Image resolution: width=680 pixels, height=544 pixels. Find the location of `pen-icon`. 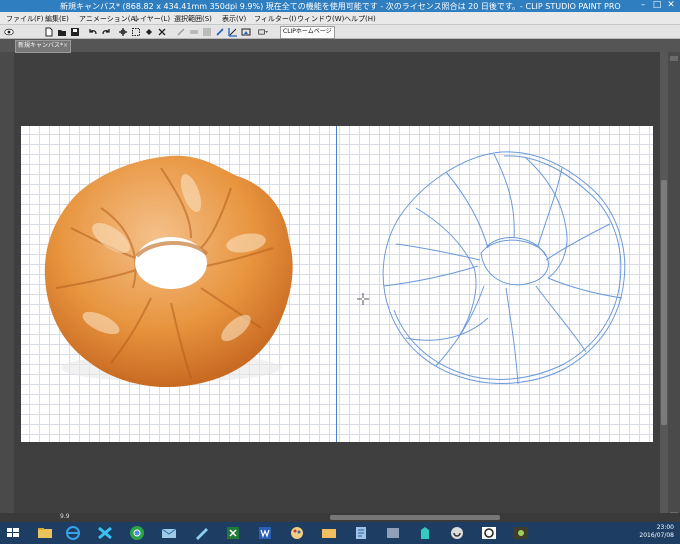

pen-icon is located at coordinates (220, 32).